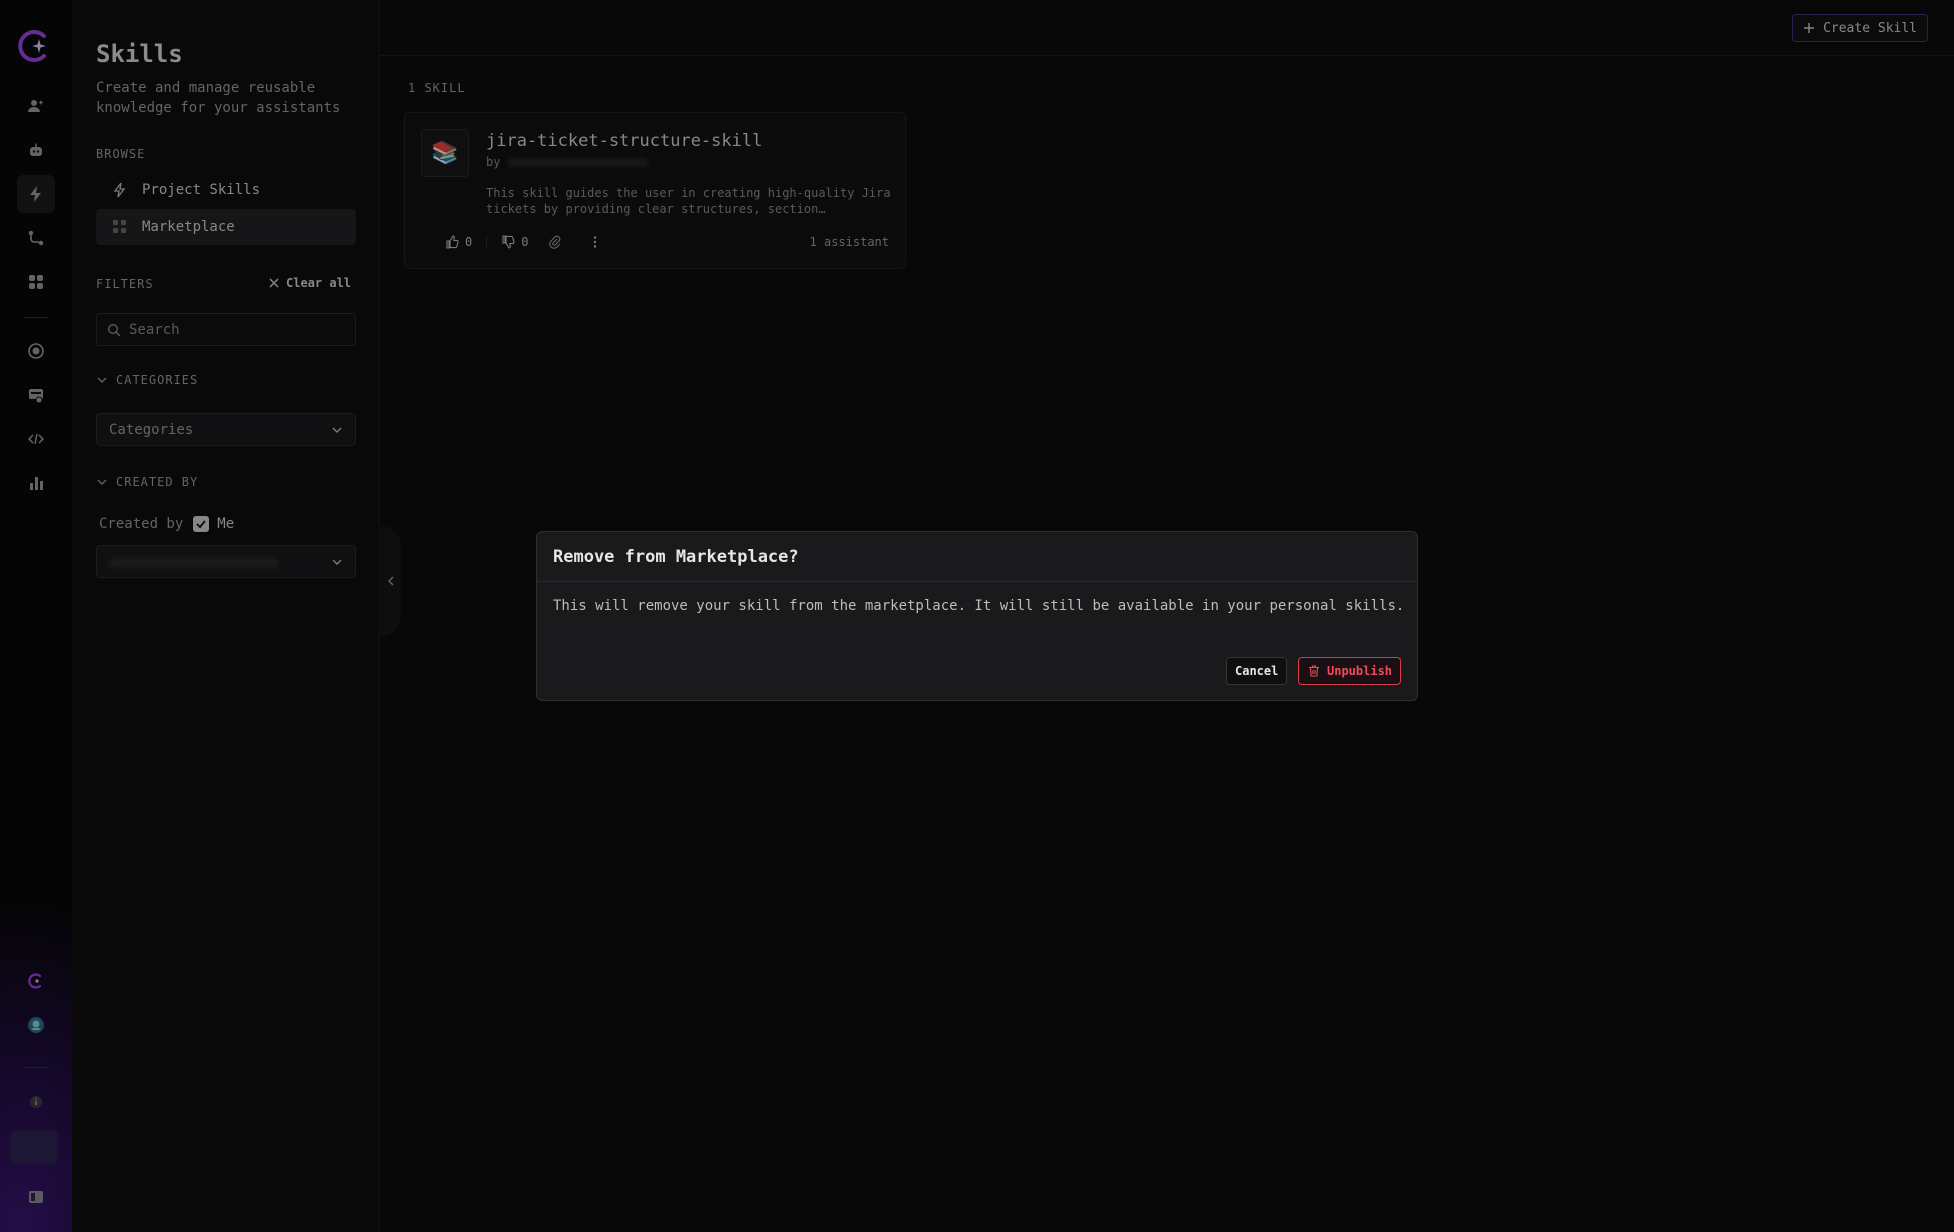 The height and width of the screenshot is (1232, 1954). What do you see at coordinates (1360, 671) in the screenshot?
I see `unpublish-label: Unpublish` at bounding box center [1360, 671].